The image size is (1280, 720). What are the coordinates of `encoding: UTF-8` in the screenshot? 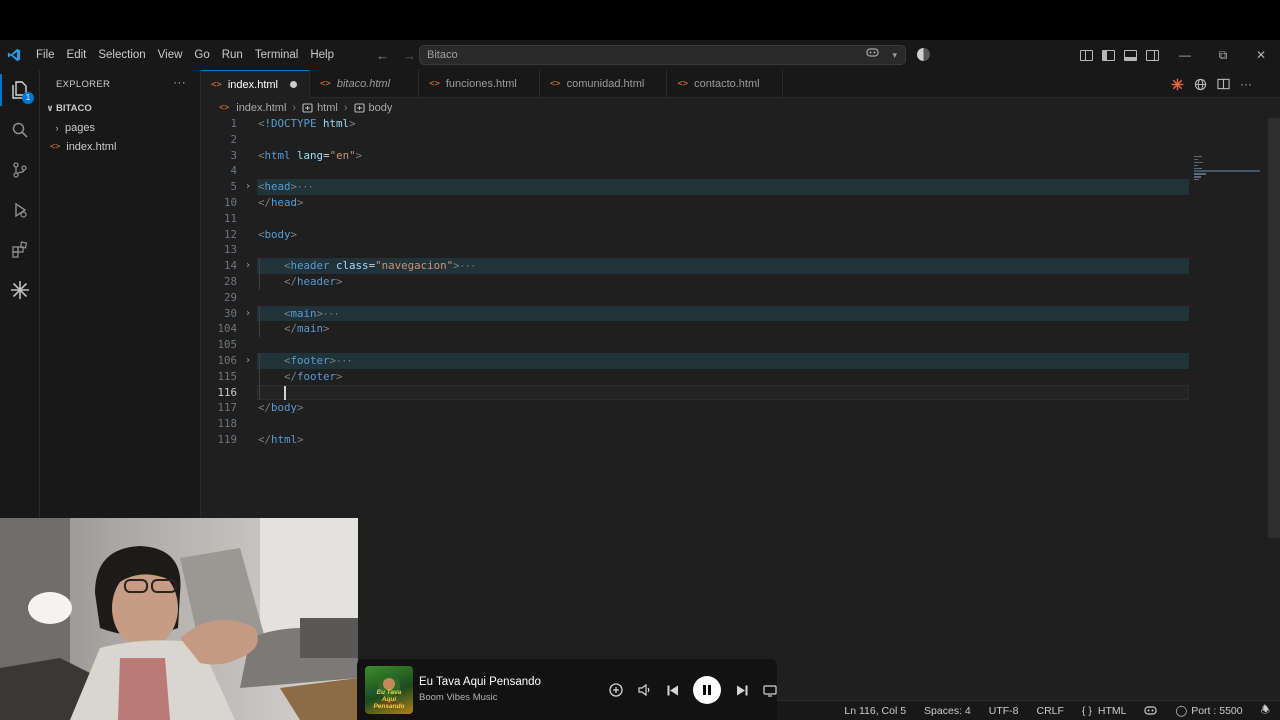 It's located at (1004, 711).